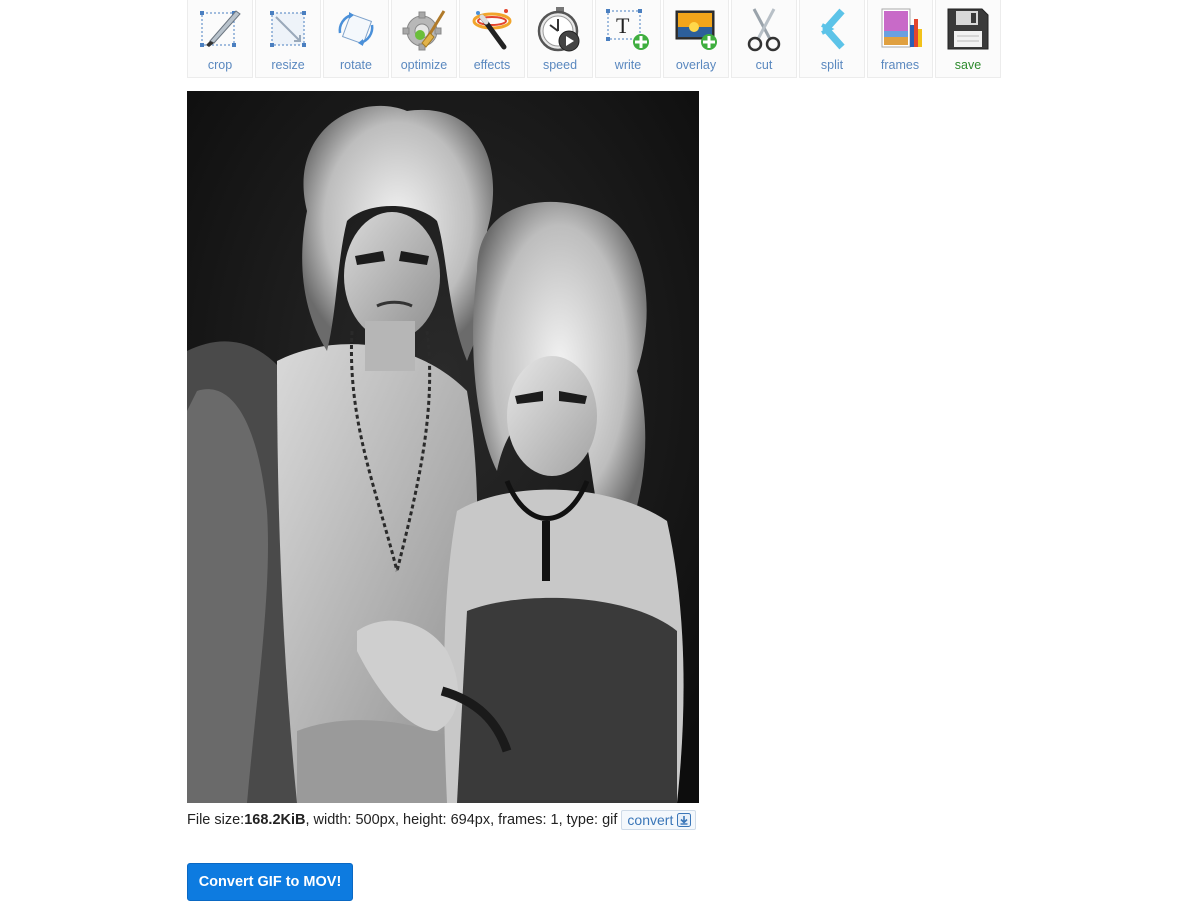 Image resolution: width=1200 pixels, height=912 pixels. What do you see at coordinates (650, 819) in the screenshot?
I see `convert-label: convert` at bounding box center [650, 819].